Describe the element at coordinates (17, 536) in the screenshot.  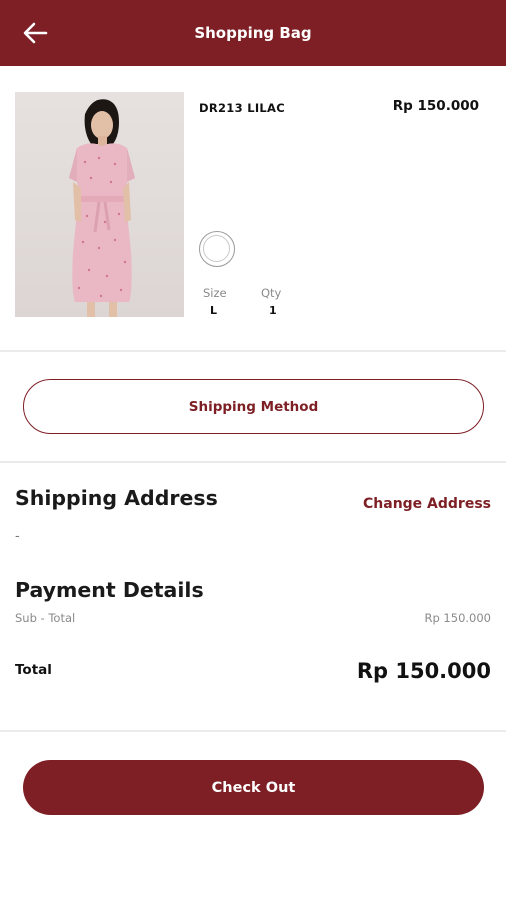
I see `shipping-address-value: -` at that location.